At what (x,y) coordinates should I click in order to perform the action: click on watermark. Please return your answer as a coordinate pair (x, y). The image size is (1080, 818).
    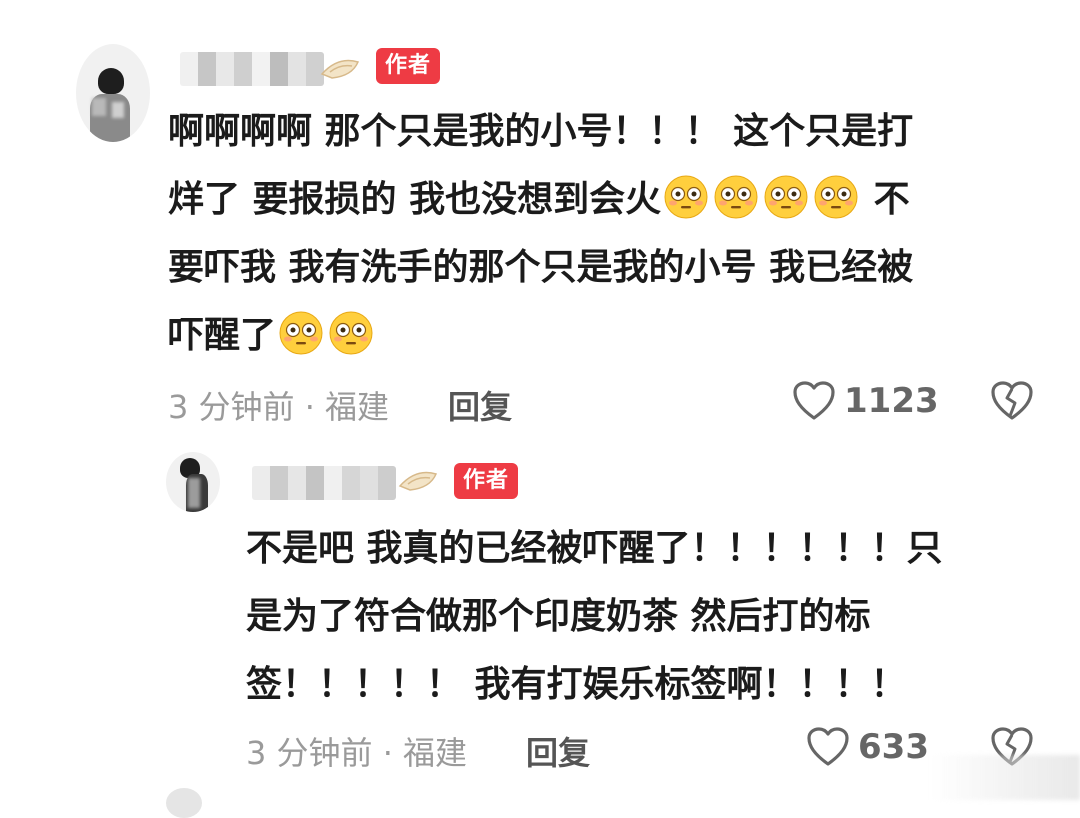
    Looking at the image, I should click on (1005, 777).